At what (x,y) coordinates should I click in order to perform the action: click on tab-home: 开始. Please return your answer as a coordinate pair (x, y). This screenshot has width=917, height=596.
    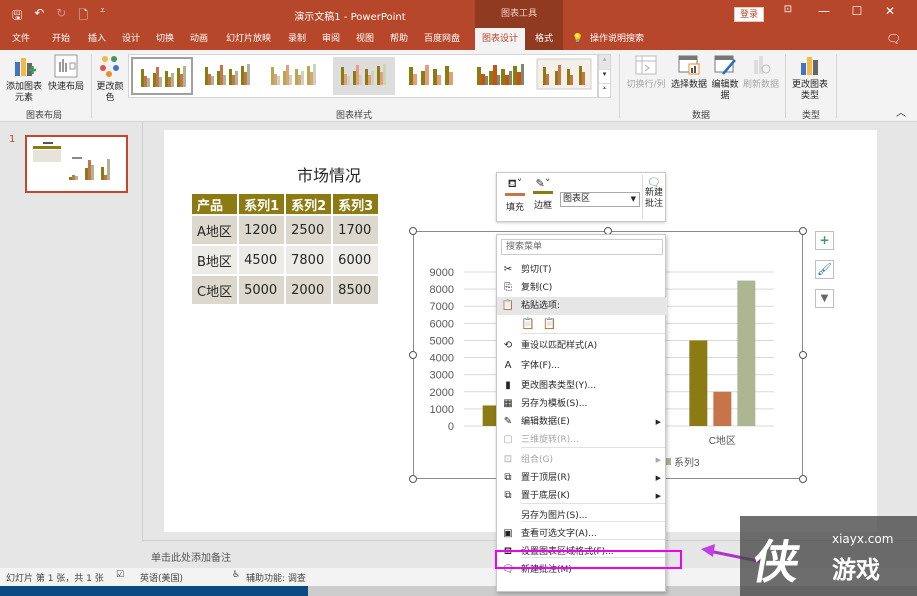
    Looking at the image, I should click on (61, 39).